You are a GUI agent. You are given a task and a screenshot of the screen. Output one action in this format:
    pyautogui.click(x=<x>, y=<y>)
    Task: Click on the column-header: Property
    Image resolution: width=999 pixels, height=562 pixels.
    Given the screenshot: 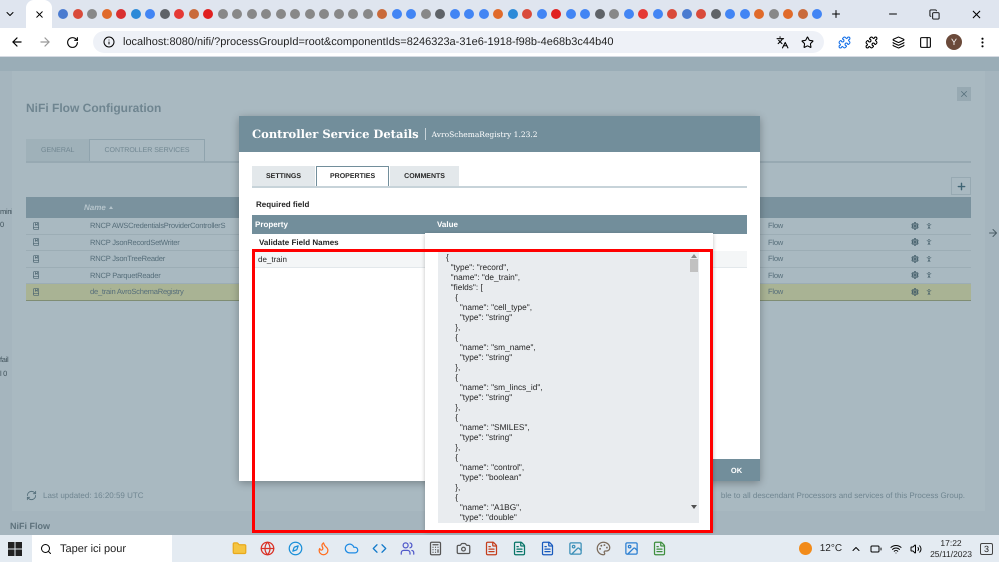 What is the action you would take?
    pyautogui.click(x=271, y=224)
    